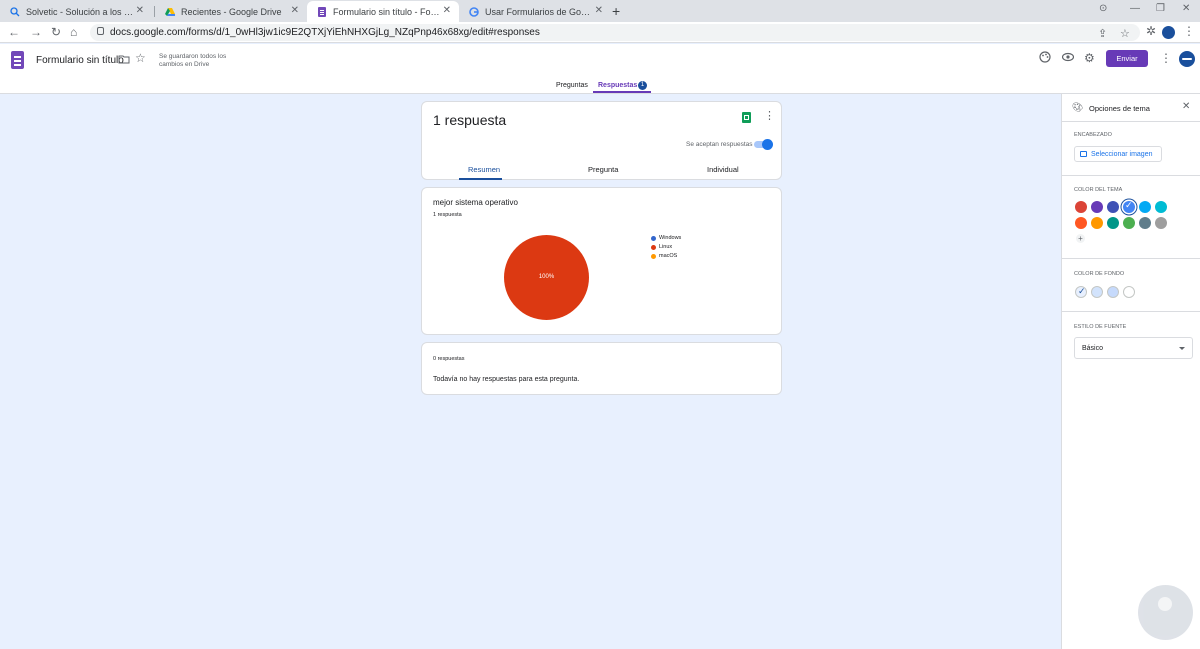  I want to click on form-title: Formulario sin título, so click(80, 60).